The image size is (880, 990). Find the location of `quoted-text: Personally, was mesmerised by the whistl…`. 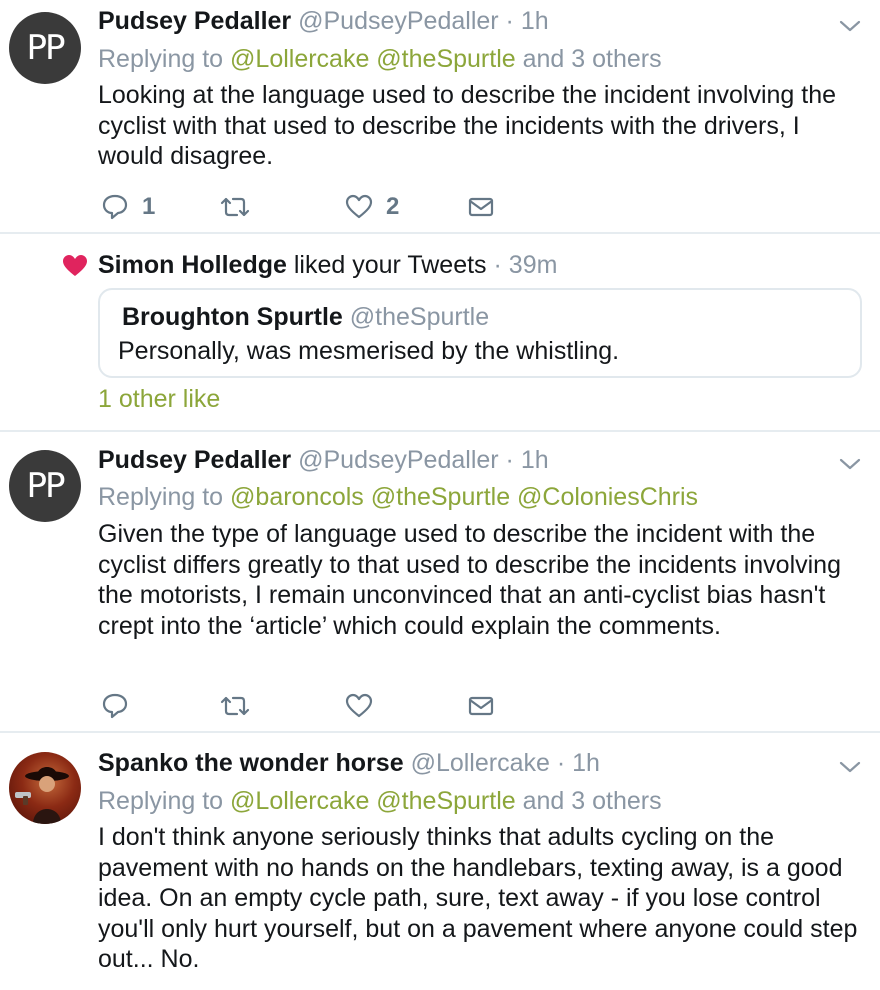

quoted-text: Personally, was mesmerised by the whistl… is located at coordinates (369, 351).